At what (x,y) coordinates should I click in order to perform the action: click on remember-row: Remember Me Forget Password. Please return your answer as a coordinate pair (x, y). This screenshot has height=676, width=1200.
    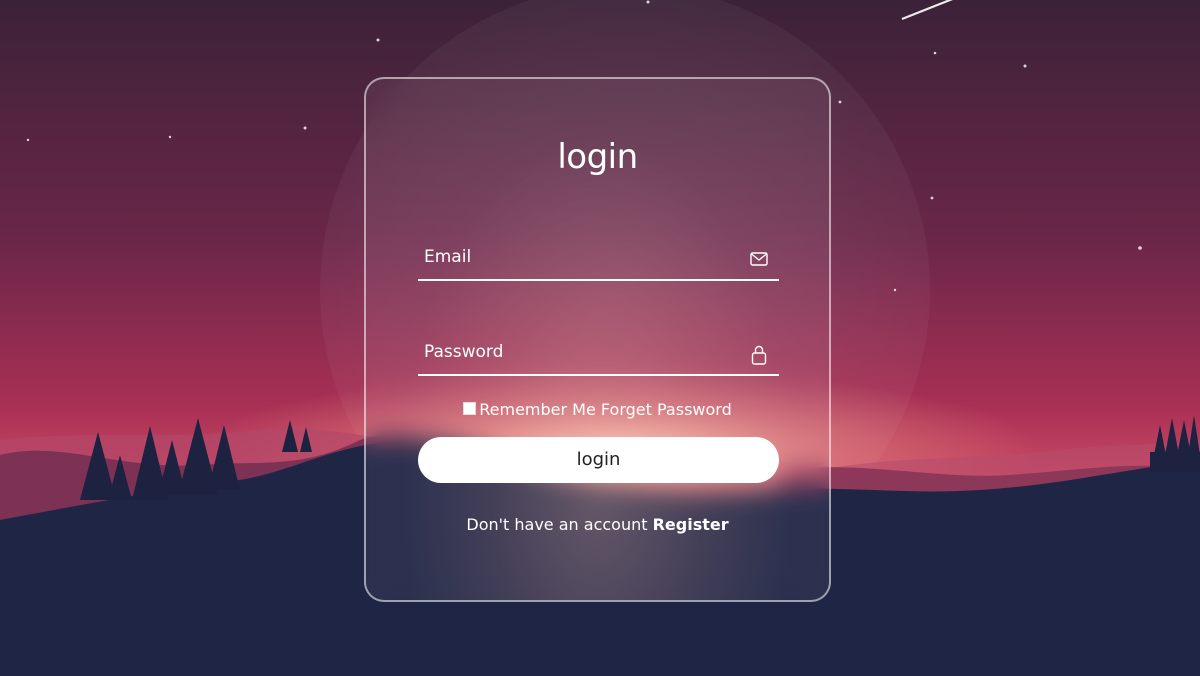
    Looking at the image, I should click on (597, 409).